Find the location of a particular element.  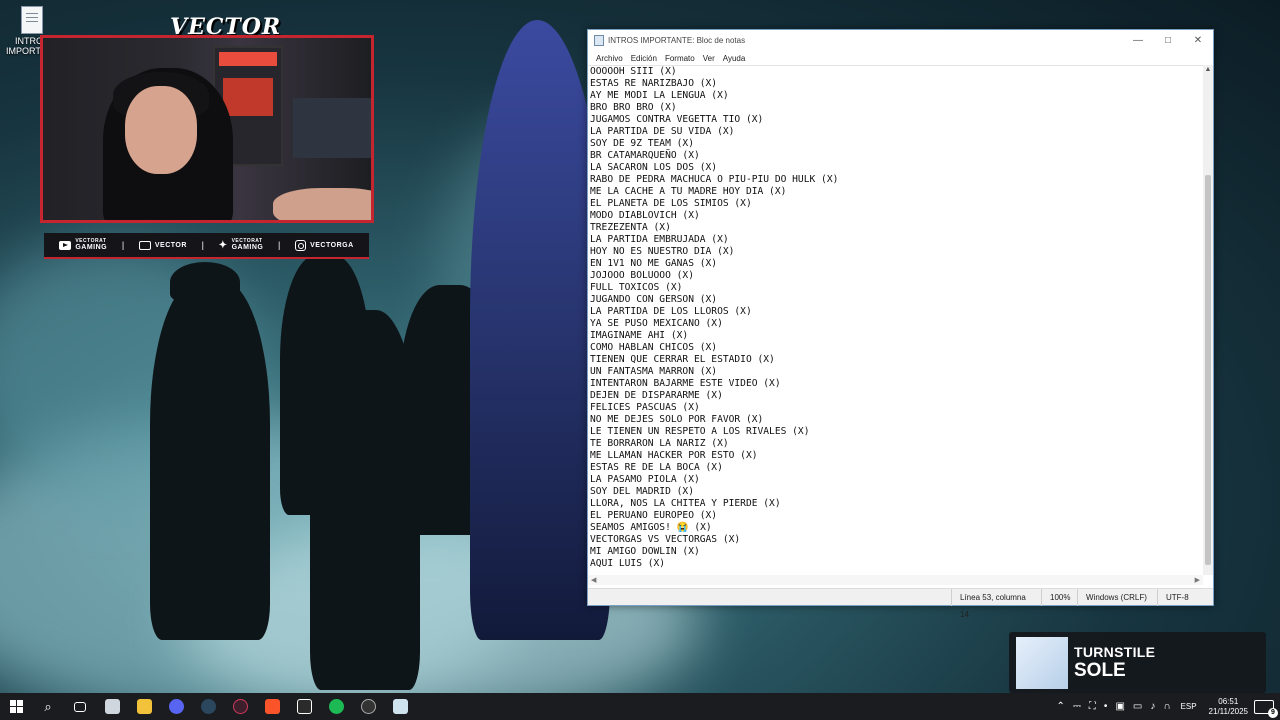

maximize-button: □ is located at coordinates (1168, 40).